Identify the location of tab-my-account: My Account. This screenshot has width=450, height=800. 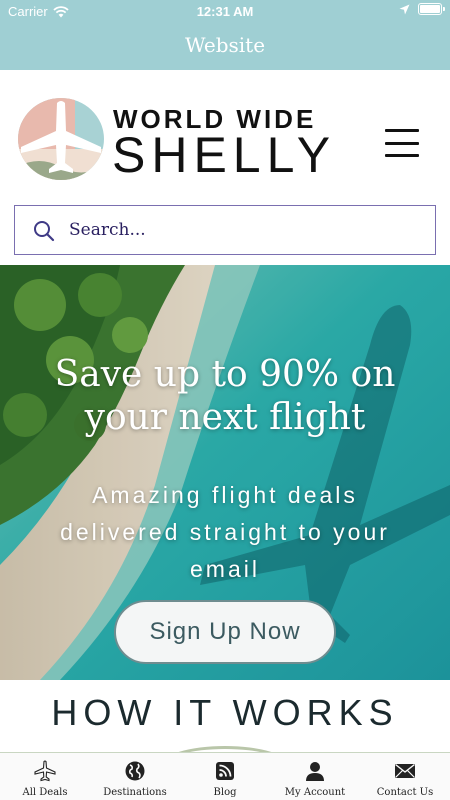
(315, 776).